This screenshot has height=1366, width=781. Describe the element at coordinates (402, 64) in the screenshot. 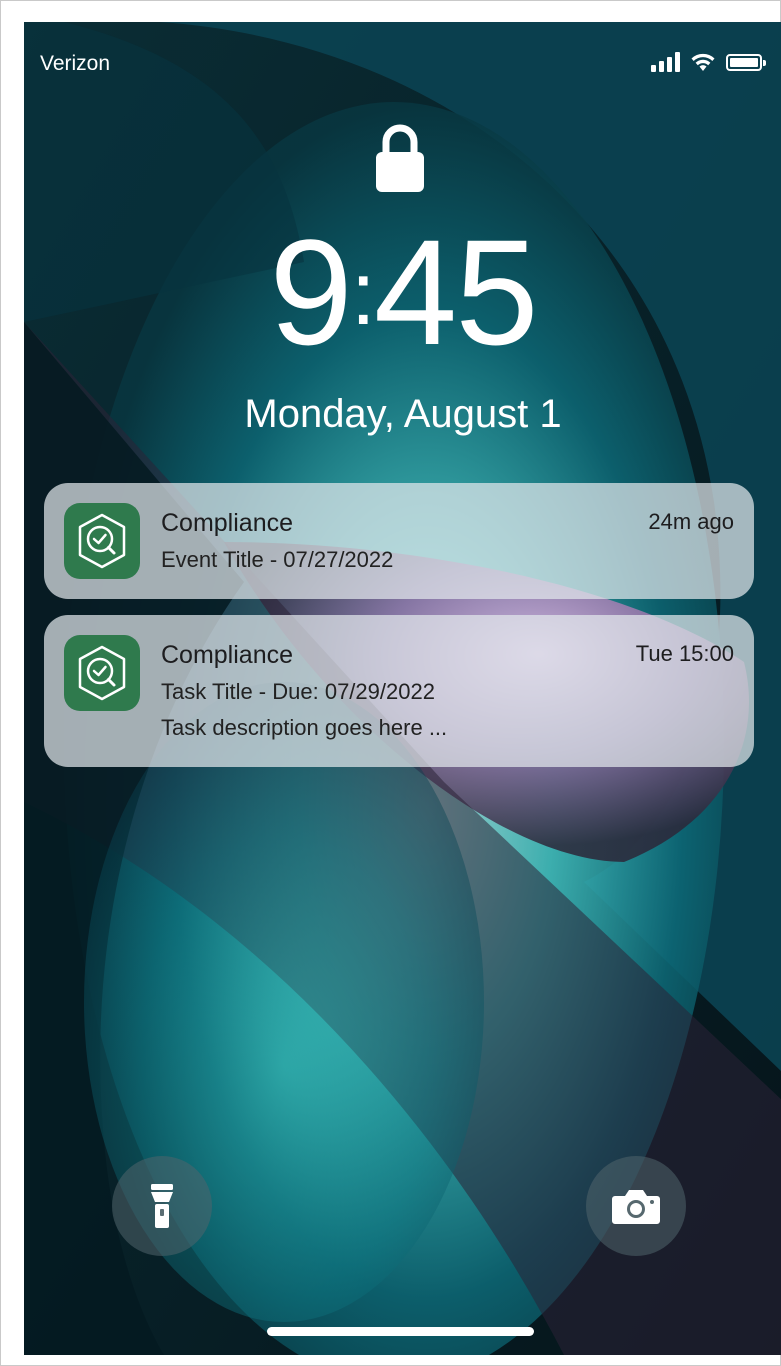

I see `status-bar: Verizon` at that location.